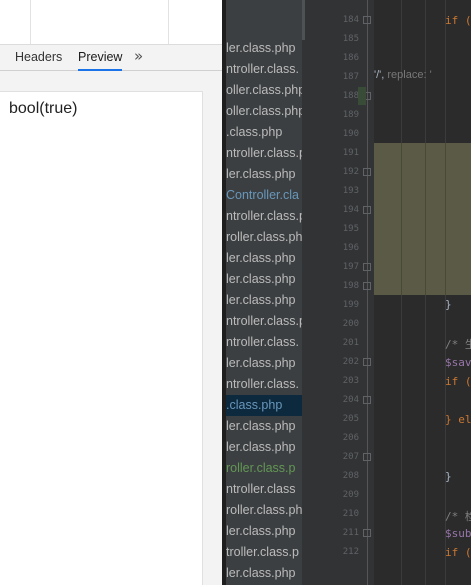 The width and height of the screenshot is (471, 585). I want to click on line-number: 196, so click(350, 248).